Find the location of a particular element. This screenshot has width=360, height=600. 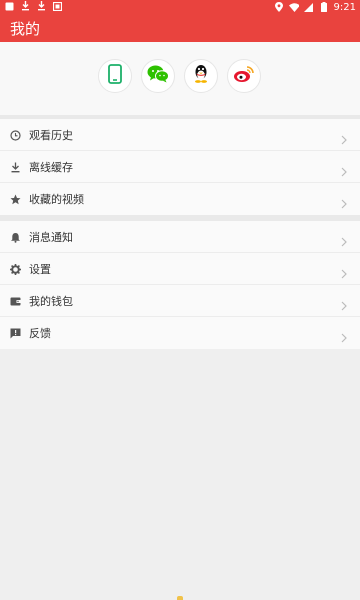

qq-penguin-icon is located at coordinates (201, 76).